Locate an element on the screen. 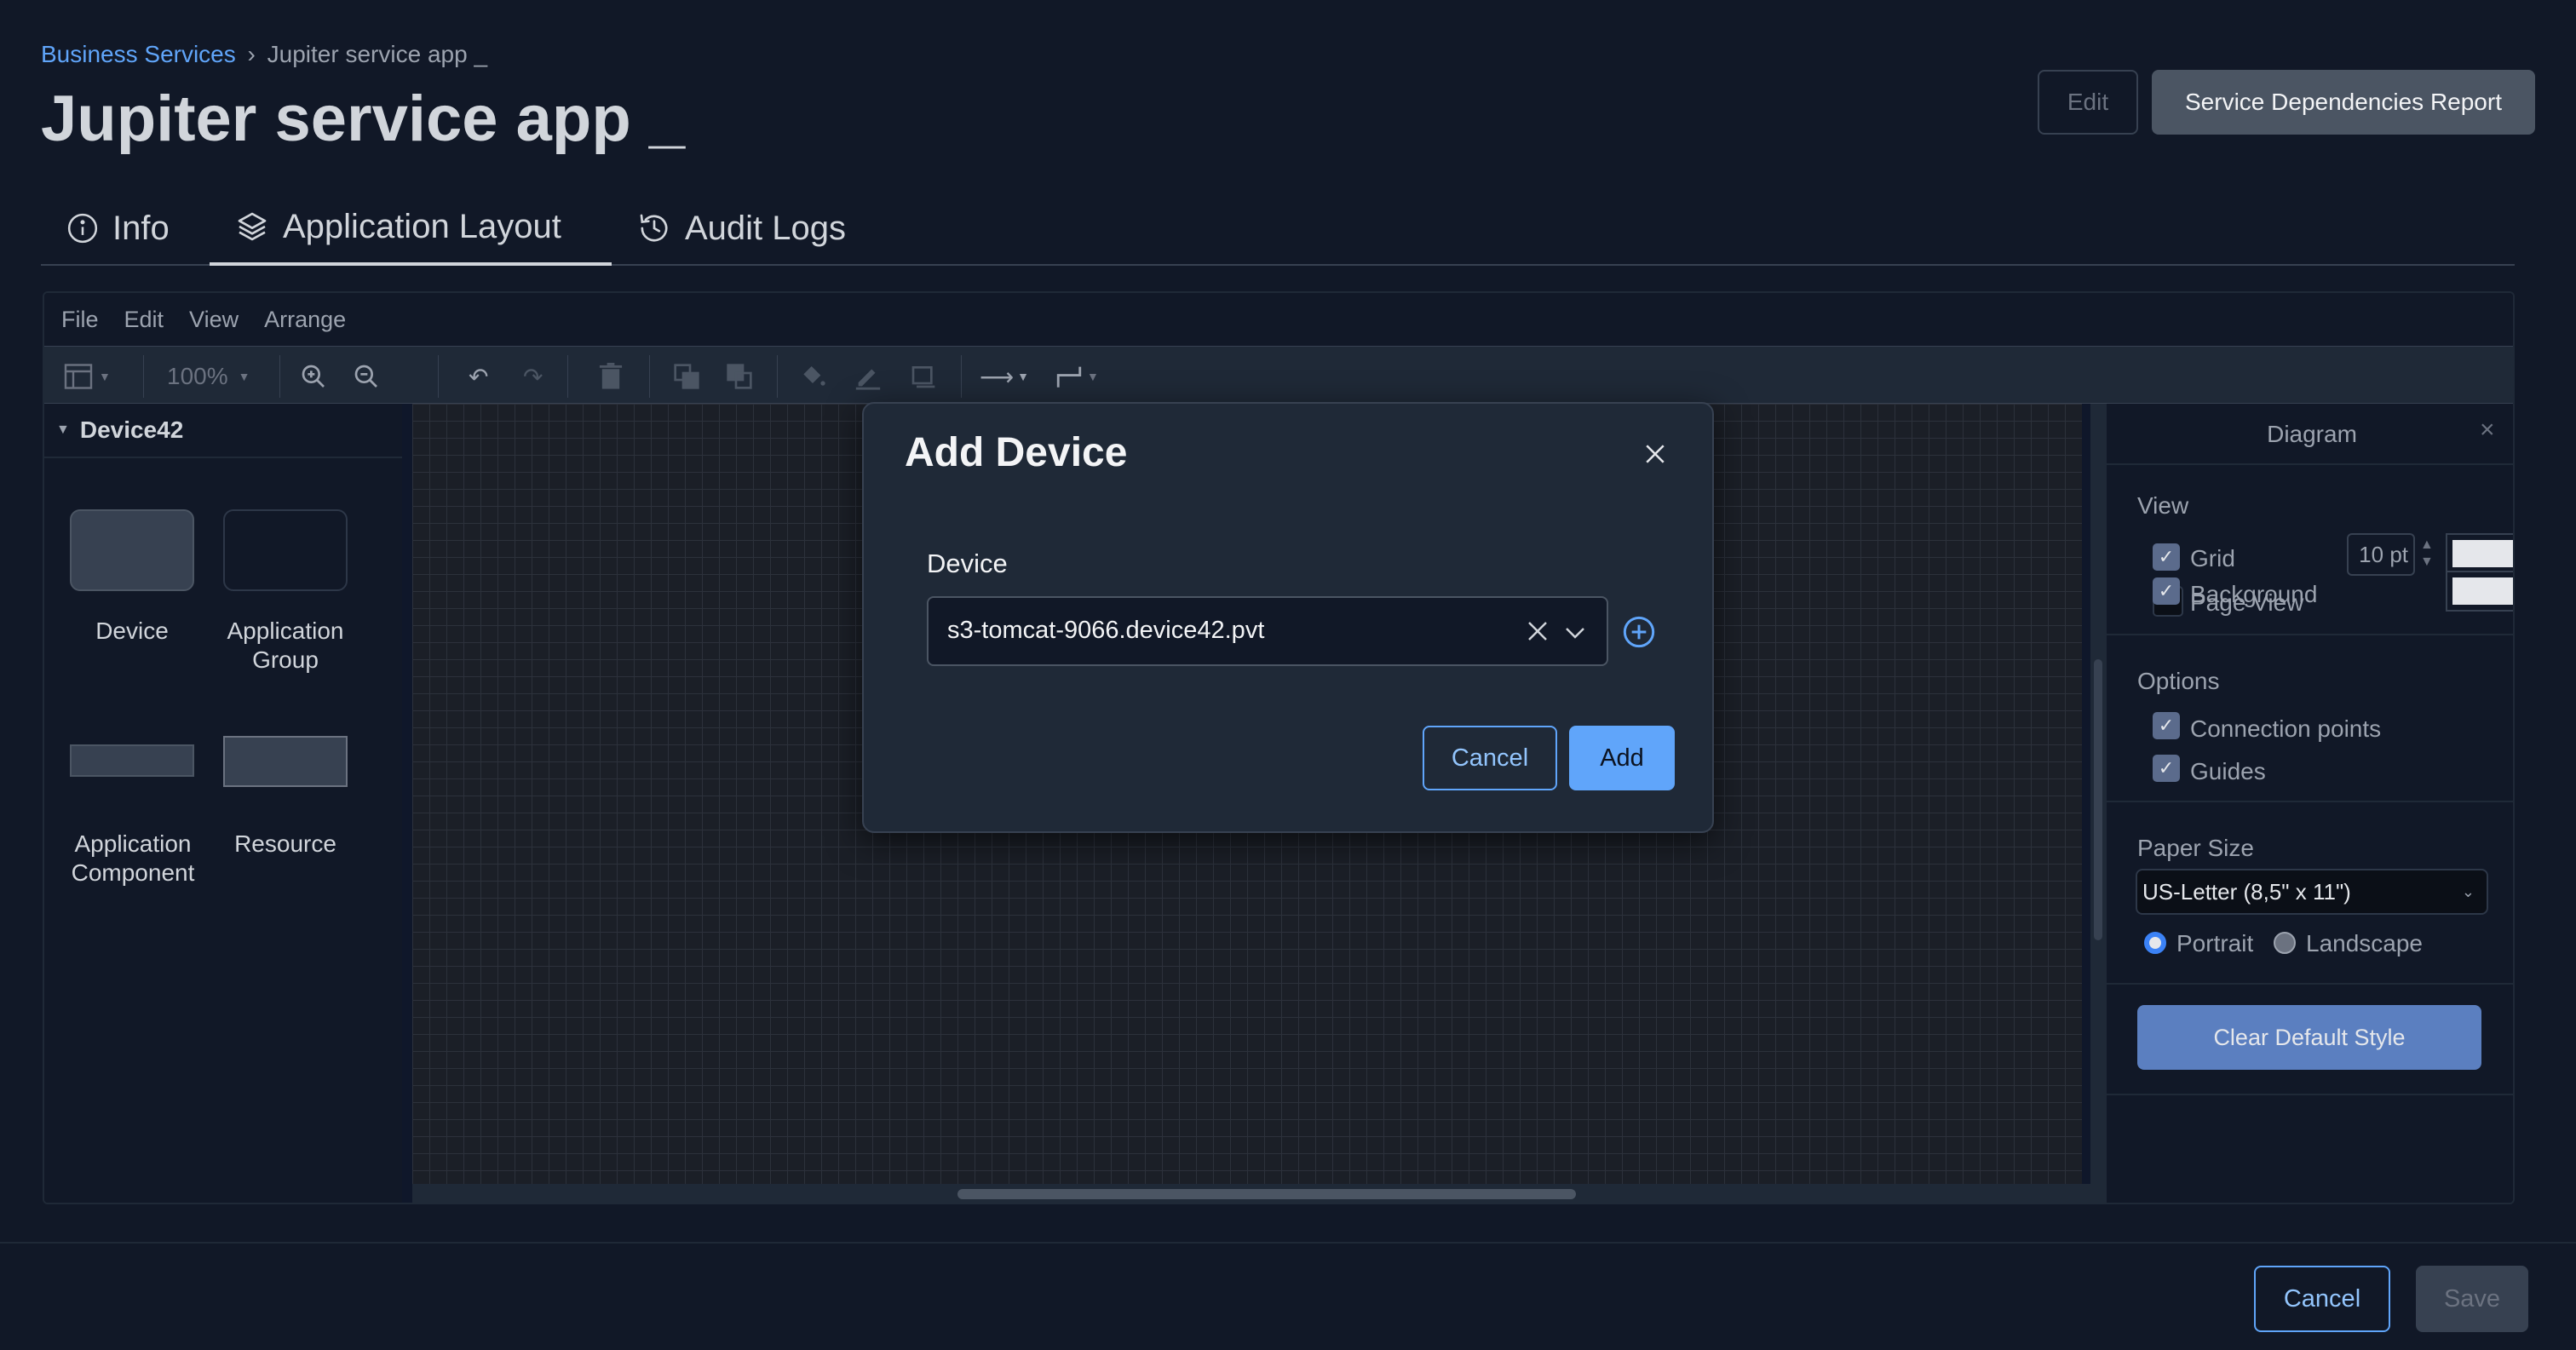  grid-size-stepper: ▲ ▼ is located at coordinates (2427, 554).